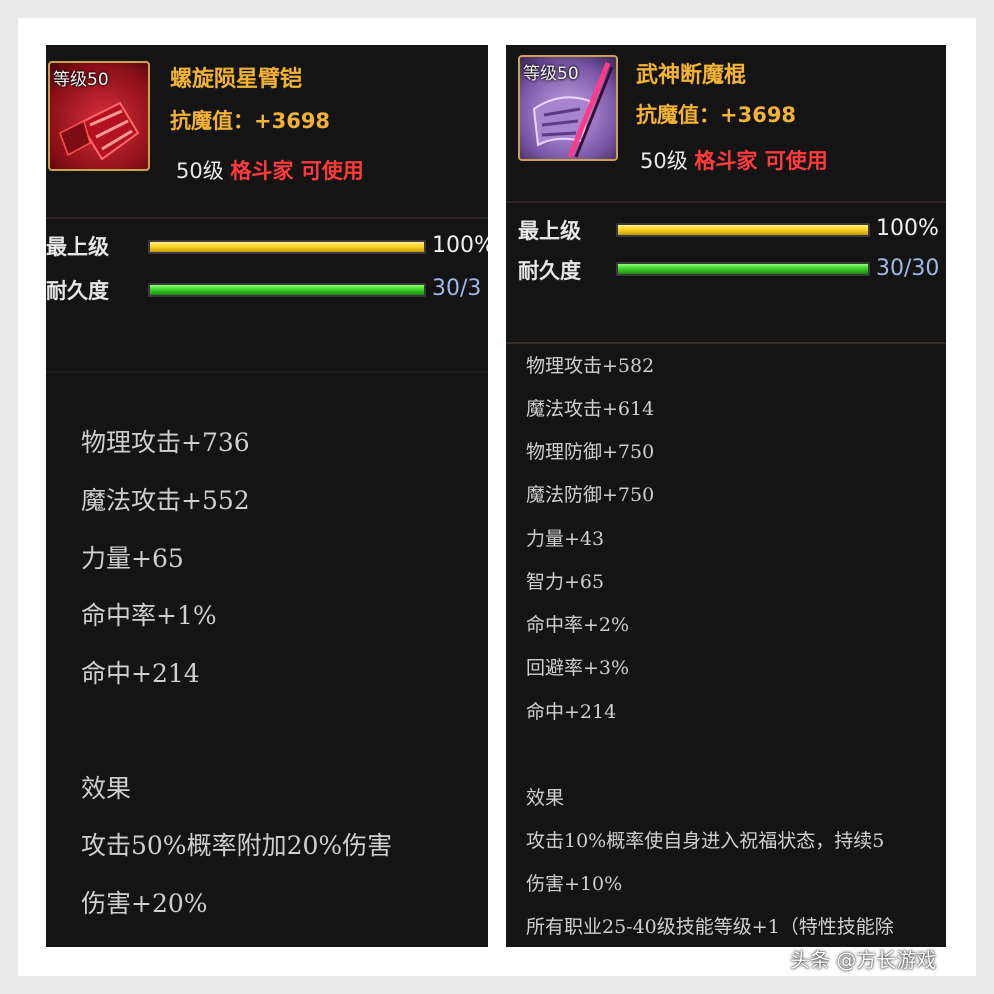 The width and height of the screenshot is (994, 994). I want to click on stat-line: 物理攻击+736, so click(165, 442).